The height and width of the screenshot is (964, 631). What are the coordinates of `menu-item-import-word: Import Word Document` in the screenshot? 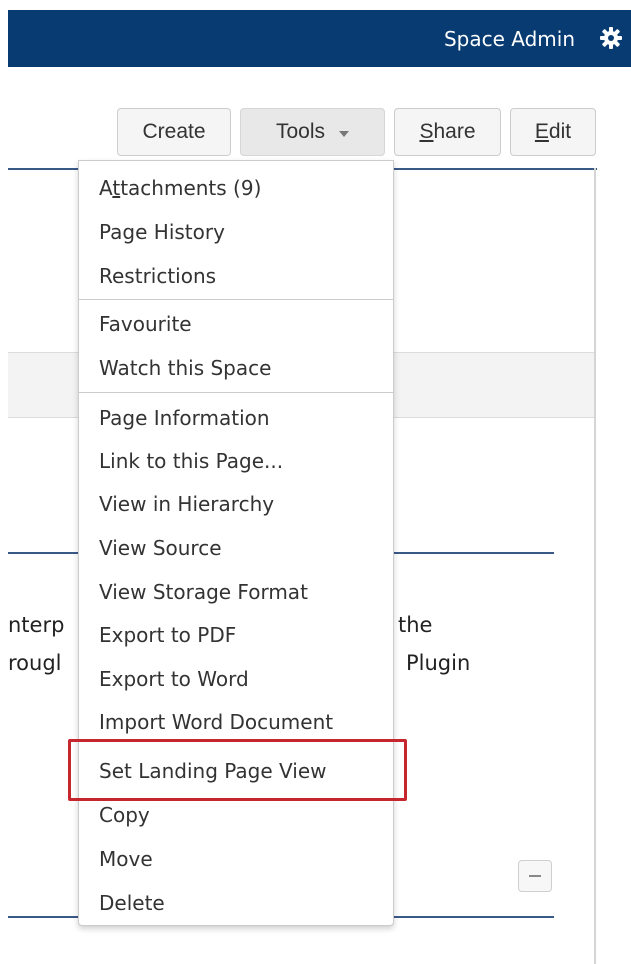 It's located at (216, 722).